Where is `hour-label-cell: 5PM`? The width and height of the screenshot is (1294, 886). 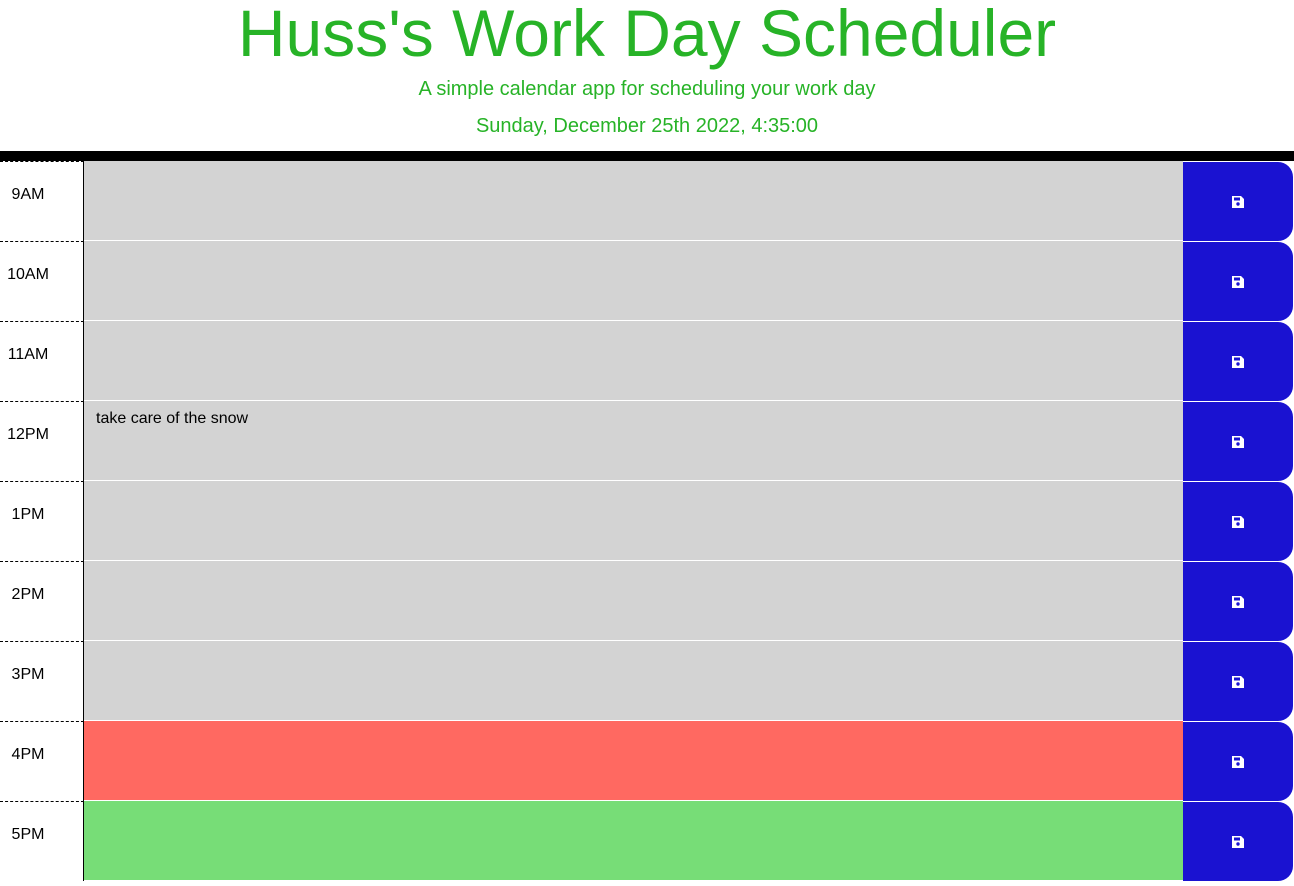
hour-label-cell: 5PM is located at coordinates (42, 841).